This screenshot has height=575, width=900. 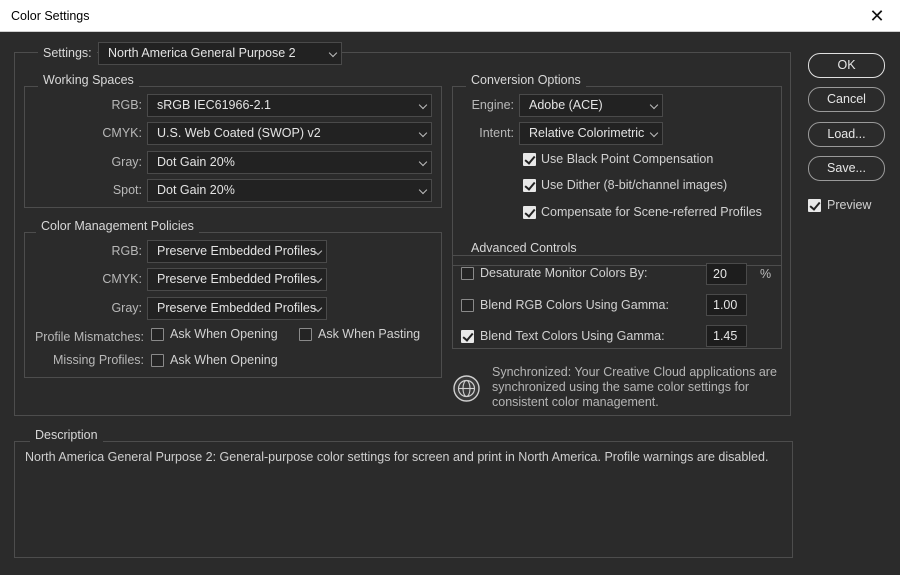 What do you see at coordinates (289, 190) in the screenshot?
I see `ws-spot-select: Dot Gain 20%` at bounding box center [289, 190].